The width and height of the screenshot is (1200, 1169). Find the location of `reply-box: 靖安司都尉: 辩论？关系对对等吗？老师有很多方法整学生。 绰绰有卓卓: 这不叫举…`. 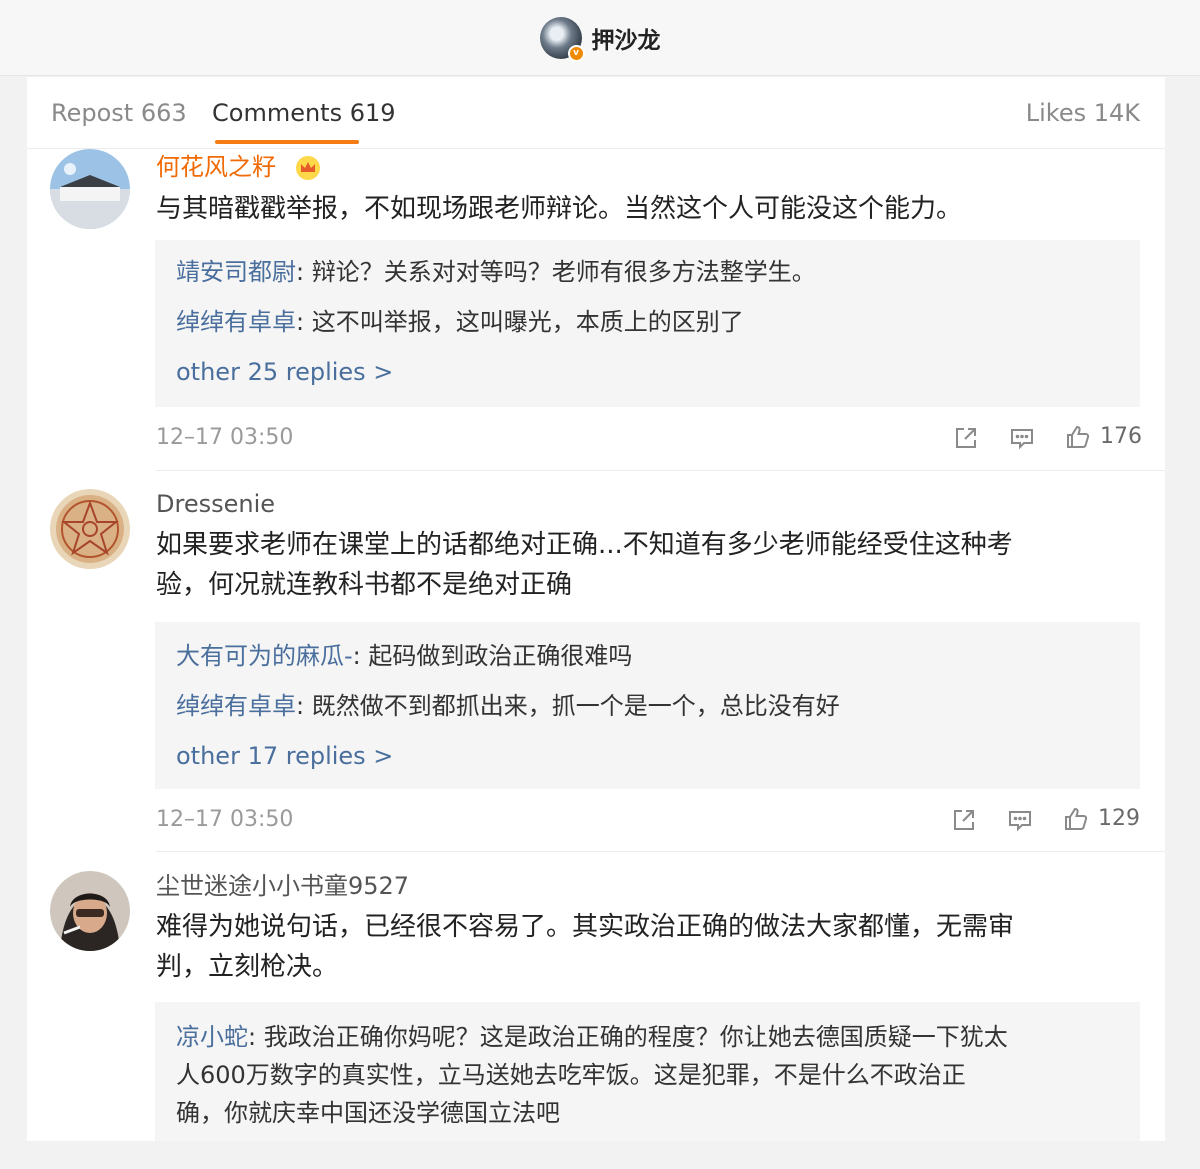

reply-box: 靖安司都尉: 辩论？关系对对等吗？老师有很多方法整学生。 绰绰有卓卓: 这不叫举… is located at coordinates (647, 323).